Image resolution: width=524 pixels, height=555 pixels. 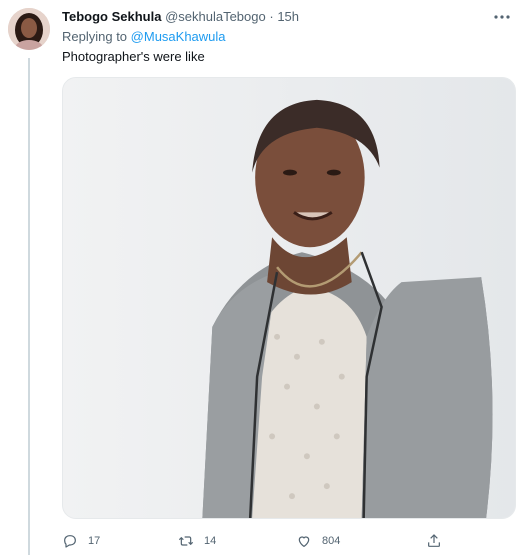 I want to click on heart-icon, so click(x=304, y=541).